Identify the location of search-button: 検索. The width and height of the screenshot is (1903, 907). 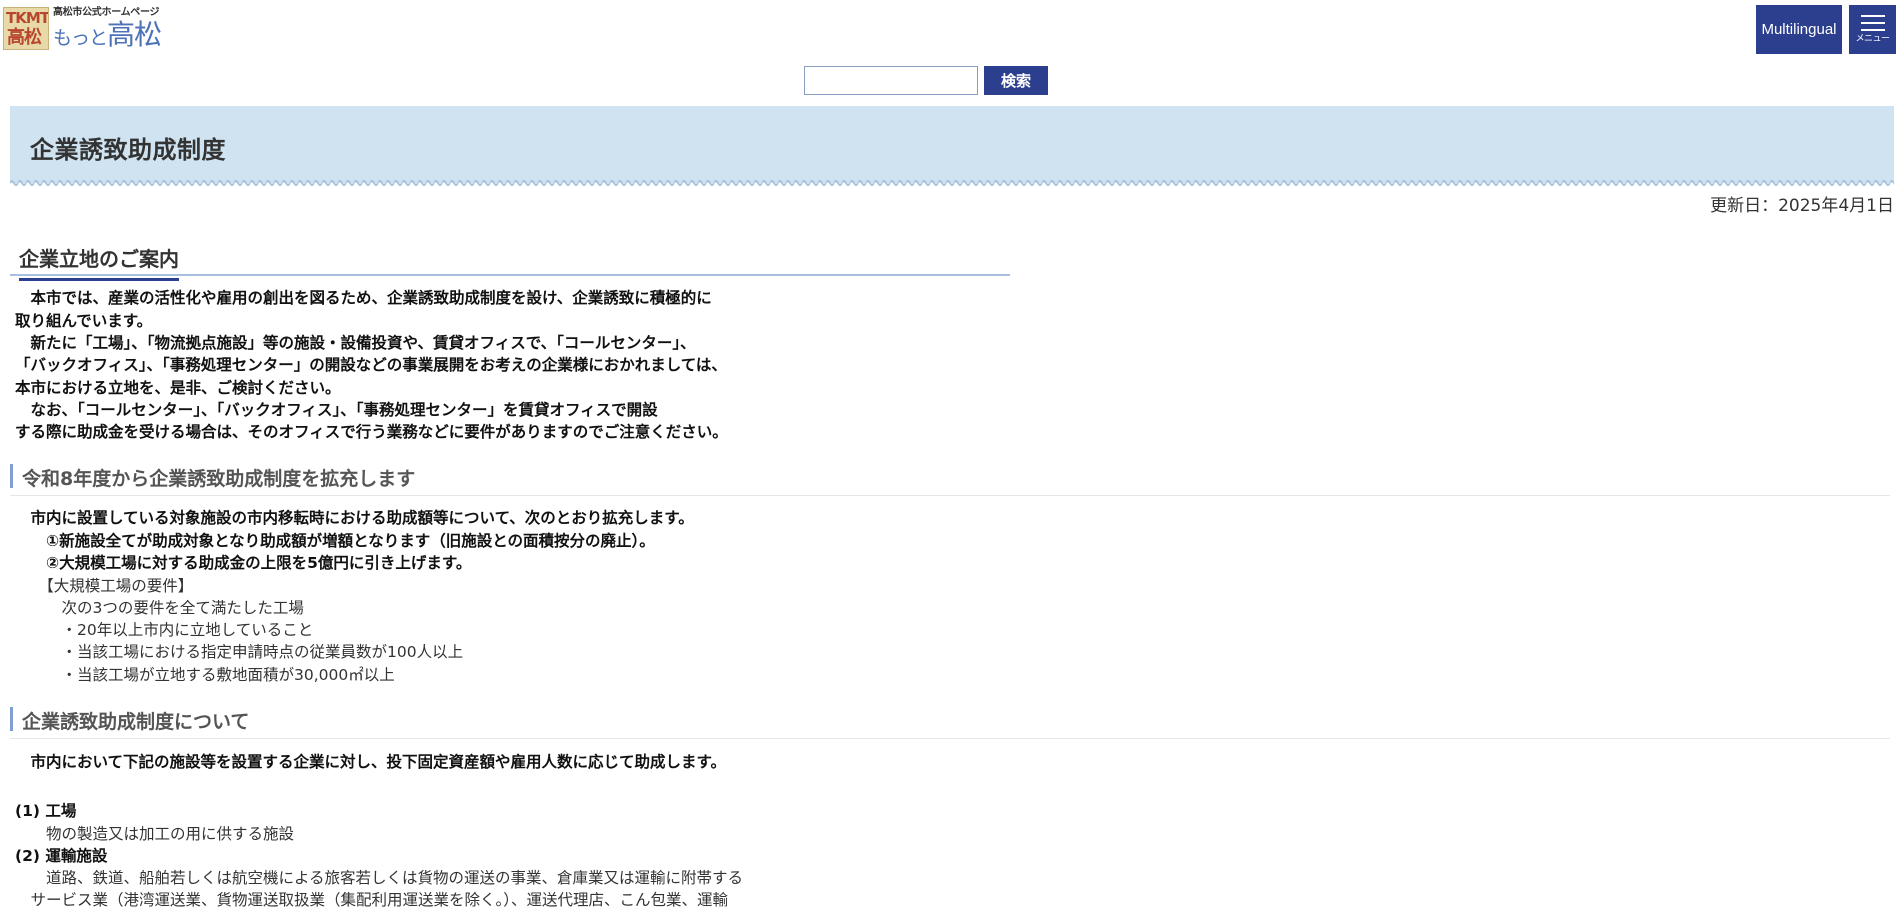
(1016, 80).